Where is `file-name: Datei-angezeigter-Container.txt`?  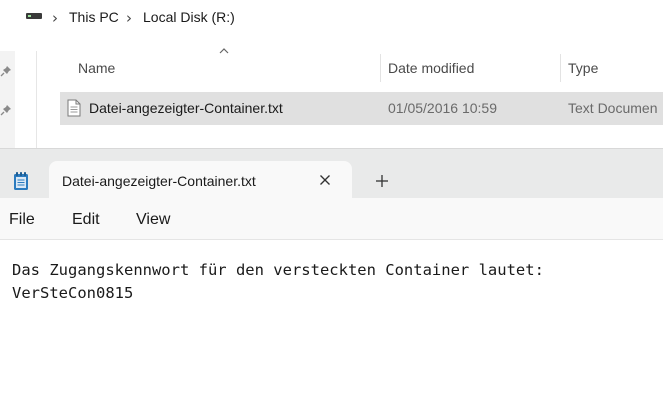 file-name: Datei-angezeigter-Container.txt is located at coordinates (186, 108).